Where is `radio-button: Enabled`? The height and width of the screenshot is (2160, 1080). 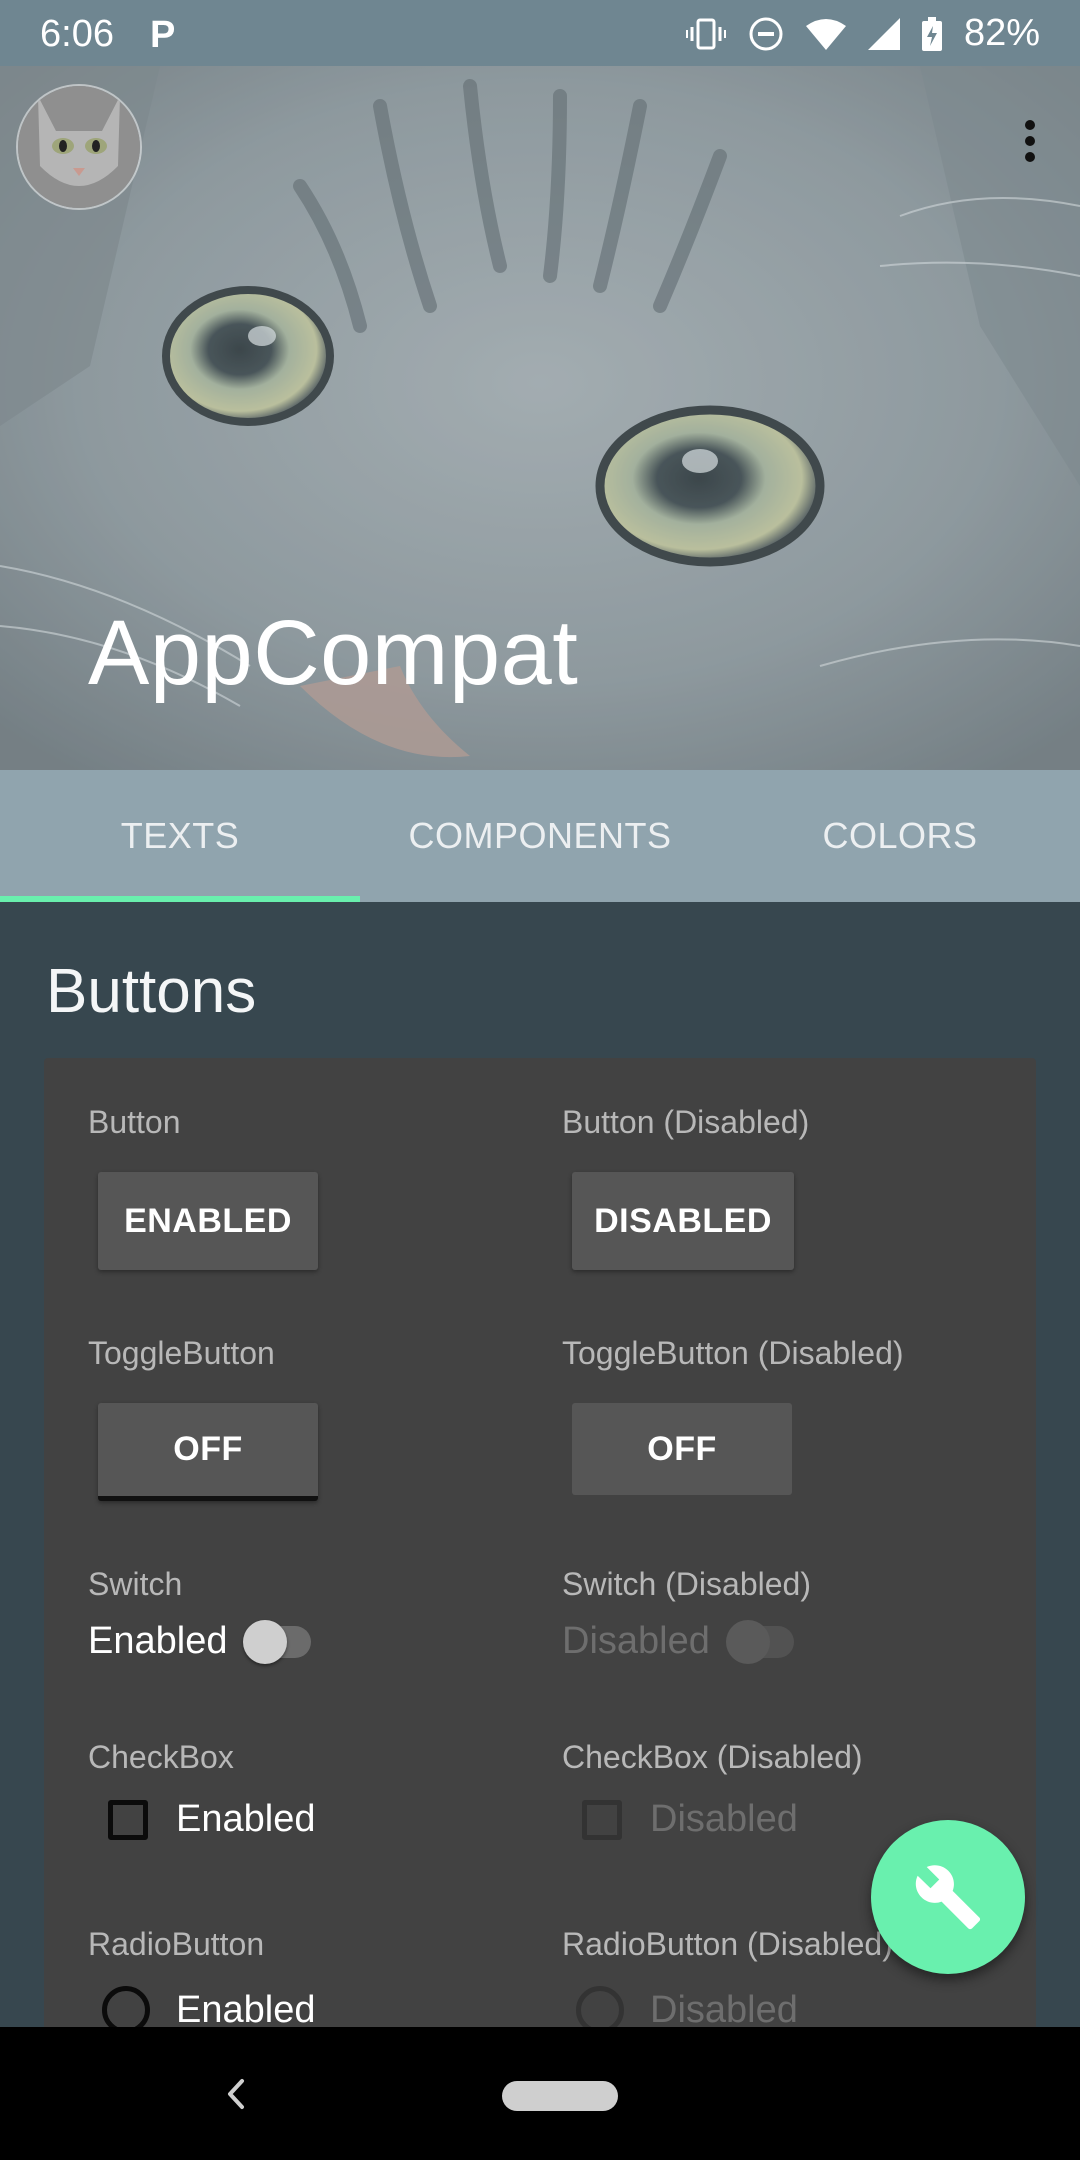 radio-button: Enabled is located at coordinates (208, 2006).